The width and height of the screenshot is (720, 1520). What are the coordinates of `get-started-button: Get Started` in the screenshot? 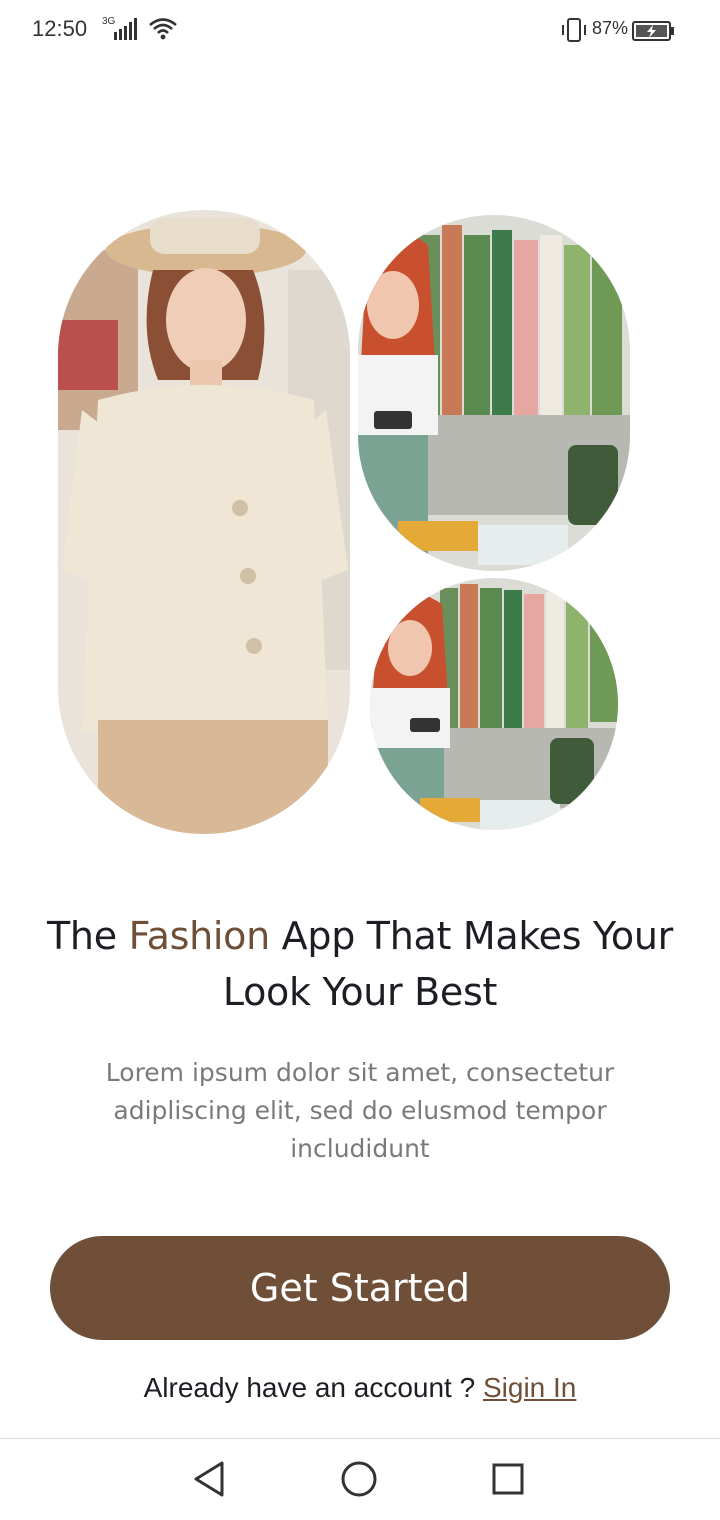 It's located at (360, 1288).